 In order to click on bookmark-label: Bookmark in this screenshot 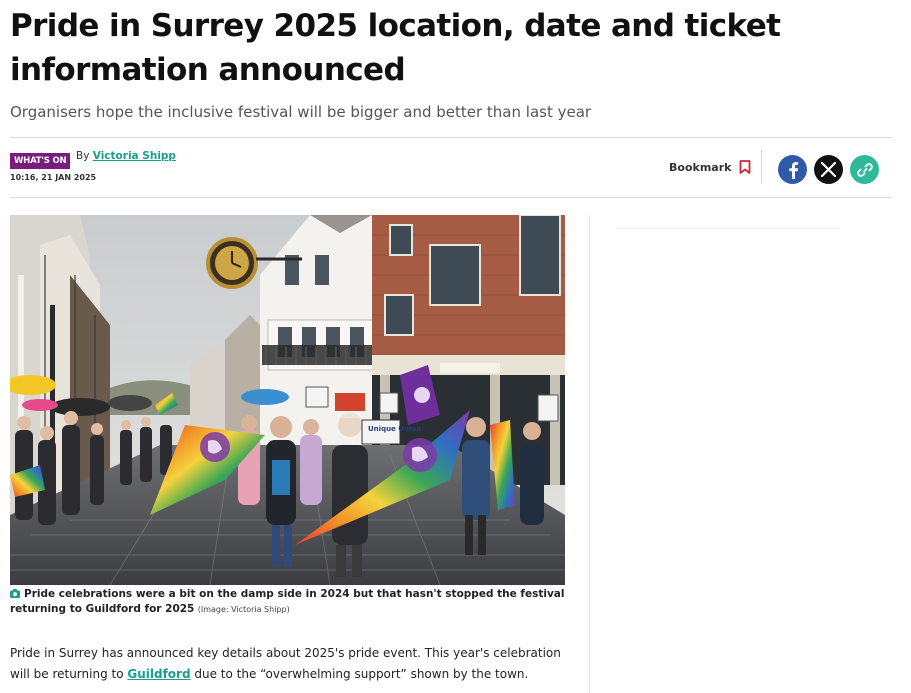, I will do `click(700, 167)`.